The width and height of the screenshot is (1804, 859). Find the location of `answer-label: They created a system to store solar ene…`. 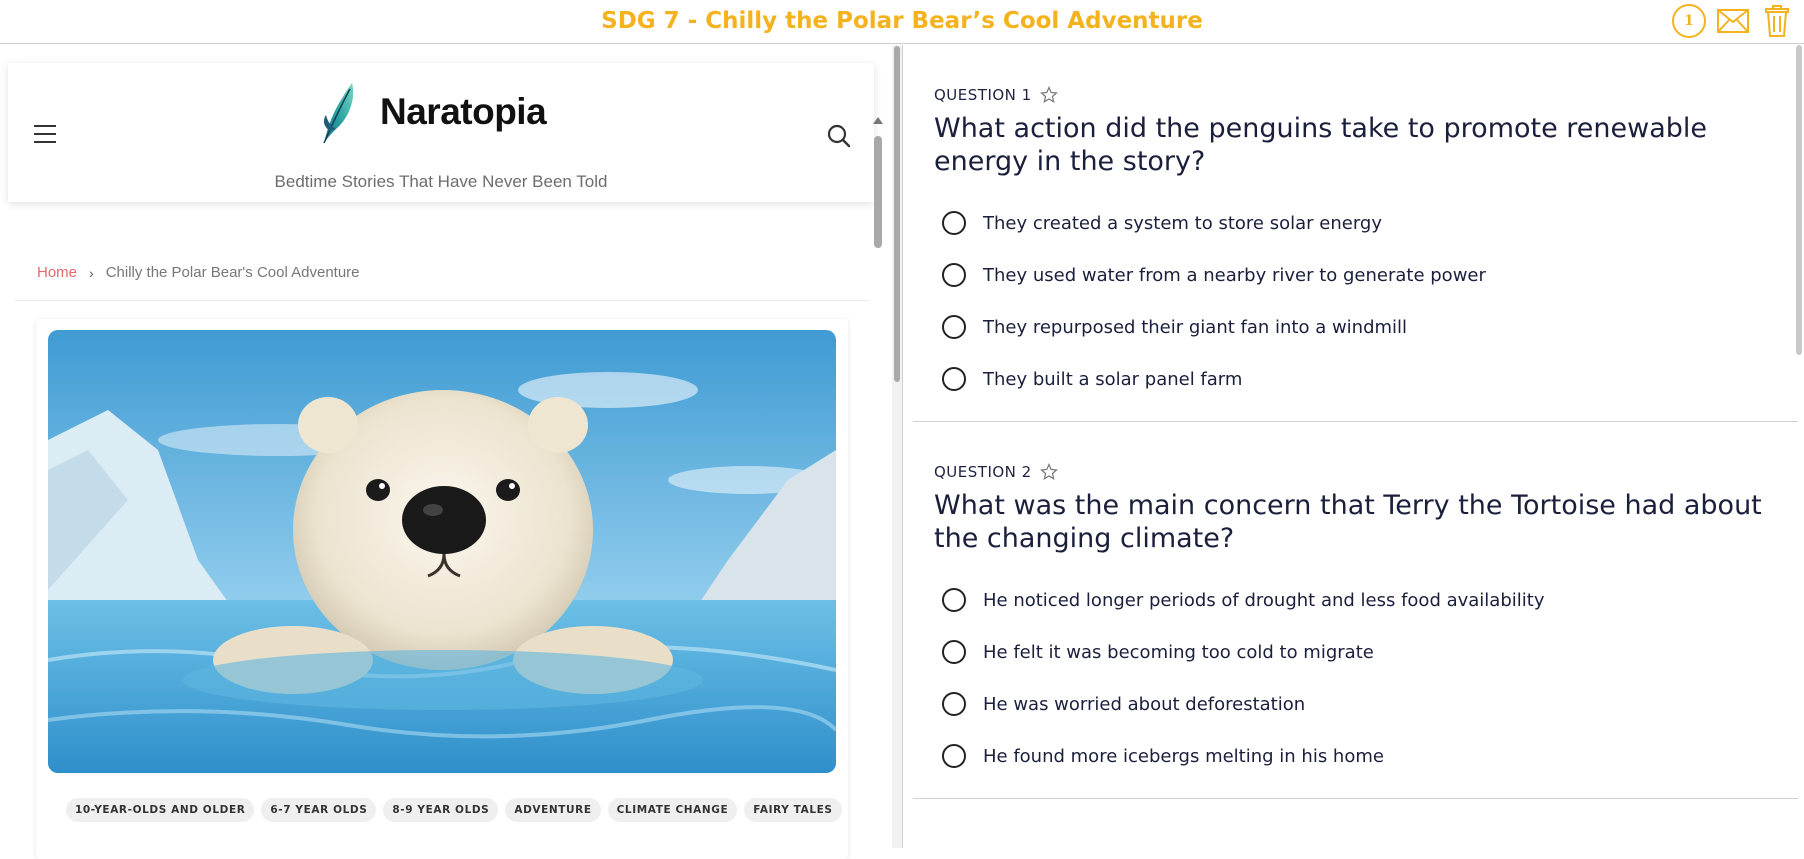

answer-label: They created a system to store solar ene… is located at coordinates (1182, 223).